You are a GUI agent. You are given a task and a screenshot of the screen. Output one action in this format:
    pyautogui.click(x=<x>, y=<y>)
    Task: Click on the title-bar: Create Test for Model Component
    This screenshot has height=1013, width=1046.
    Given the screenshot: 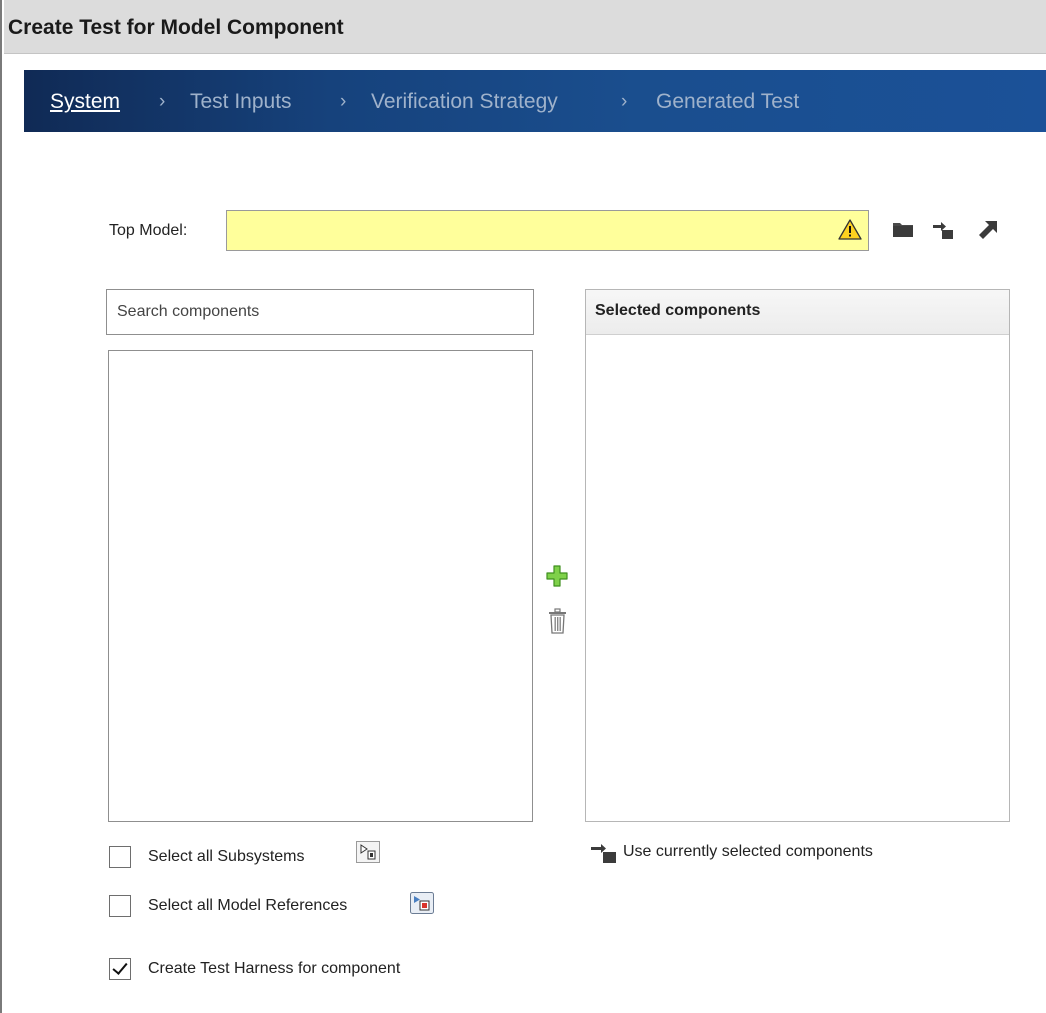 What is the action you would take?
    pyautogui.click(x=525, y=27)
    